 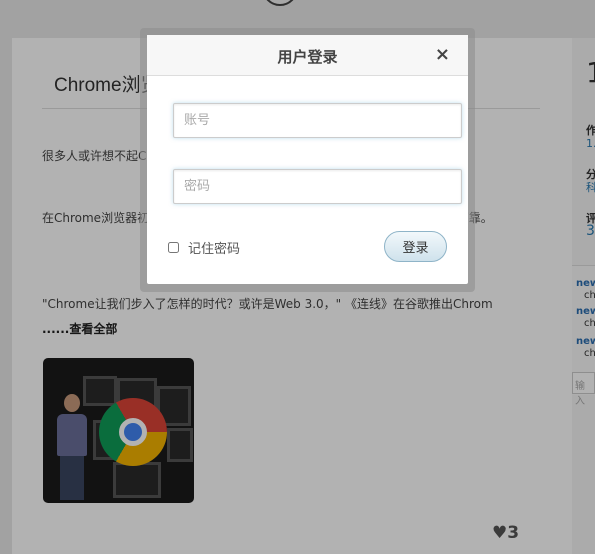 What do you see at coordinates (317, 186) in the screenshot?
I see `password-input` at bounding box center [317, 186].